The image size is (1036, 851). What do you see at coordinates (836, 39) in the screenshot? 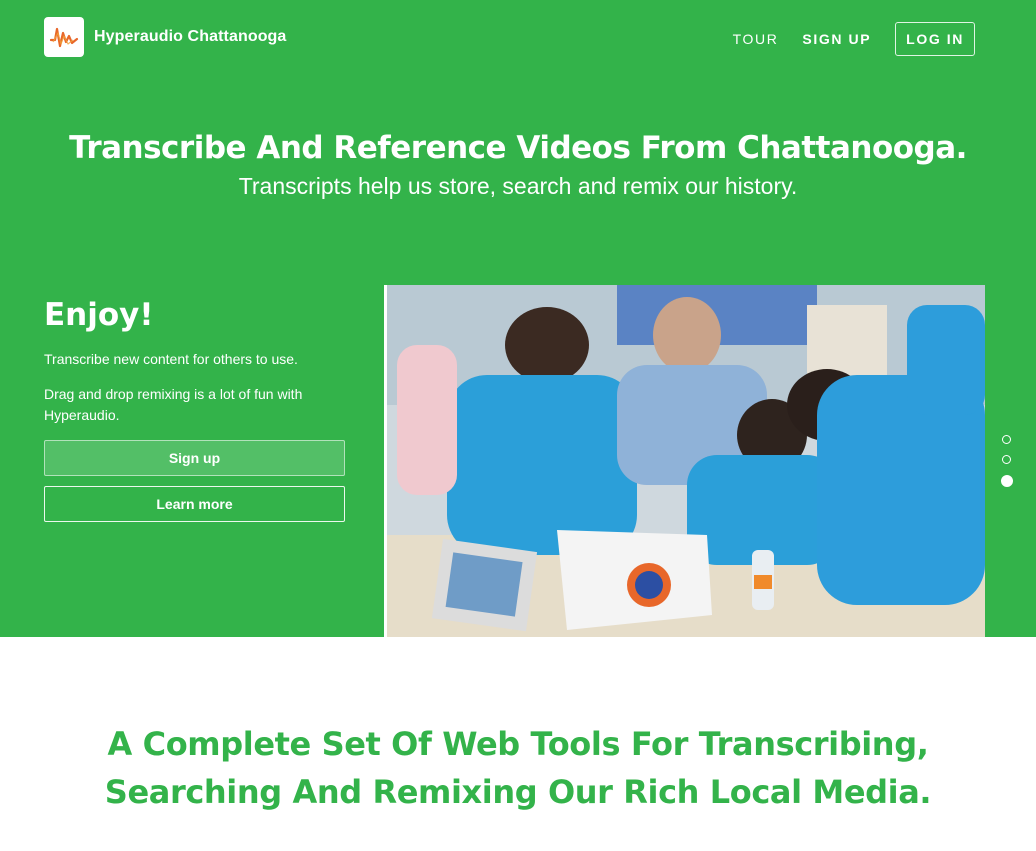
I see `nav-signup-link: SIGN UP` at bounding box center [836, 39].